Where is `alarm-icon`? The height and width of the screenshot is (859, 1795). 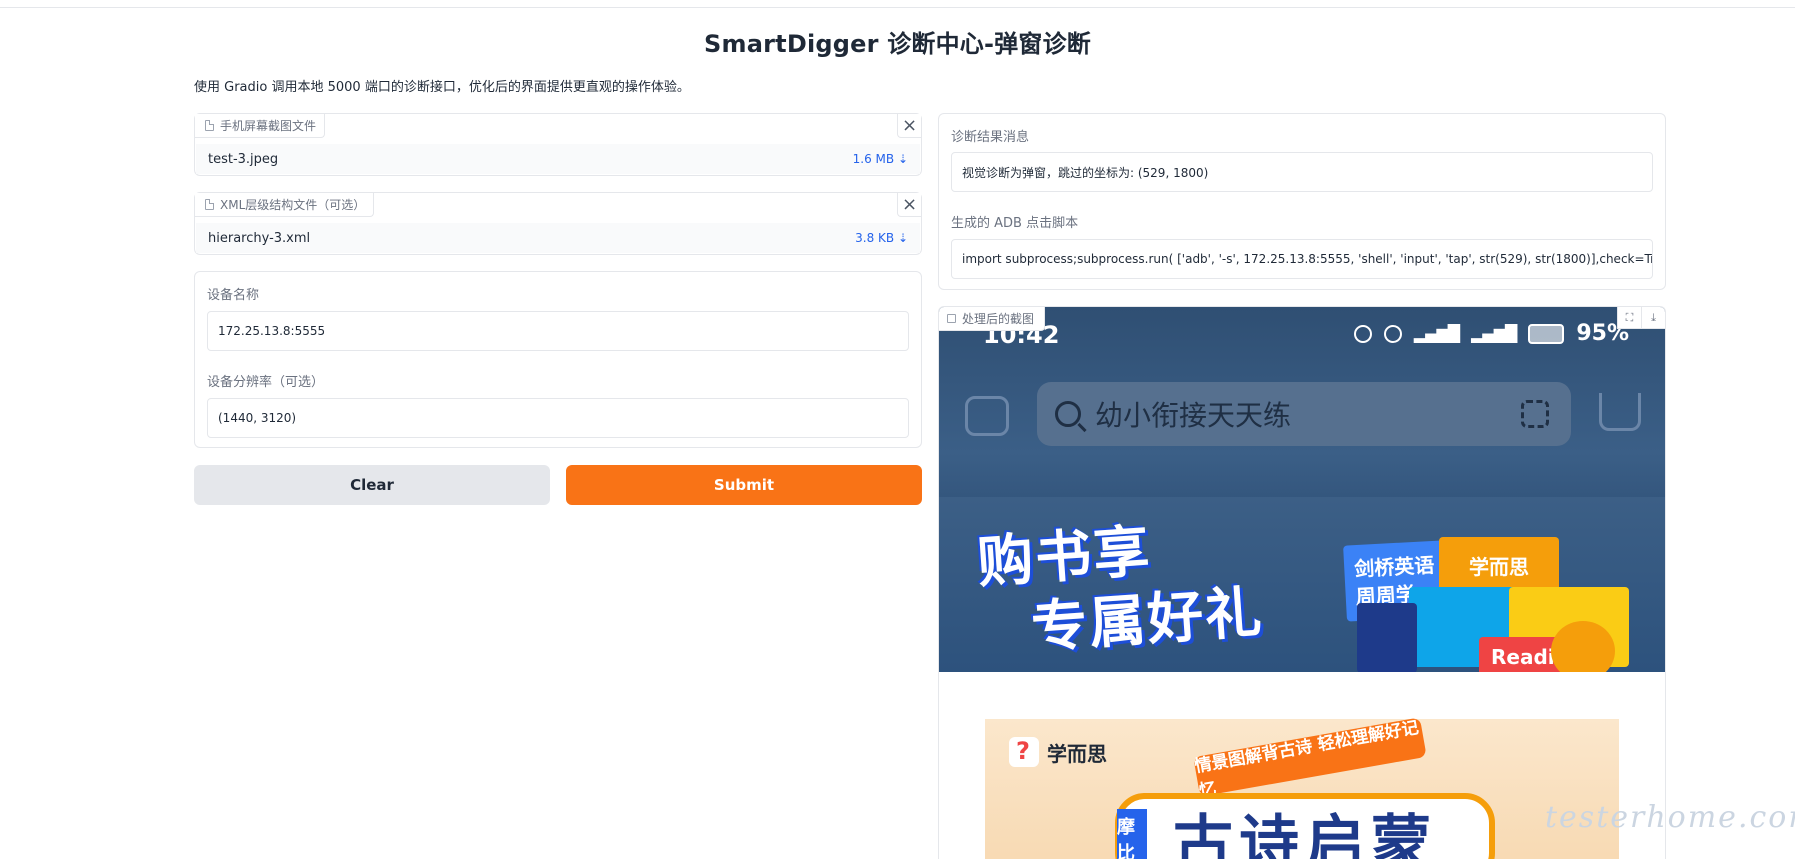 alarm-icon is located at coordinates (1362, 333).